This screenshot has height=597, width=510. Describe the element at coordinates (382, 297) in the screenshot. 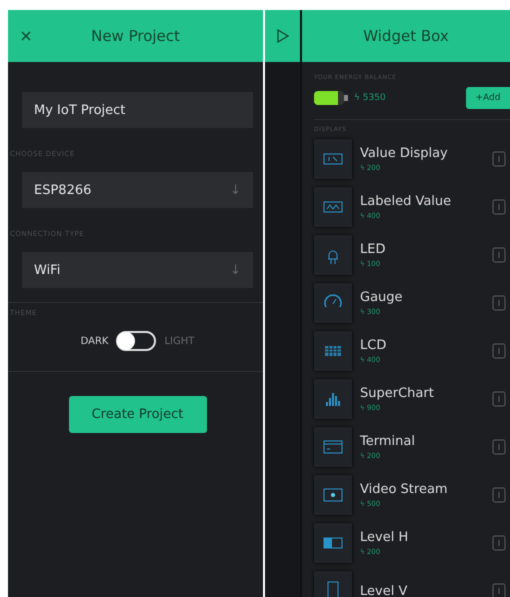

I see `widget-name: Gauge` at that location.